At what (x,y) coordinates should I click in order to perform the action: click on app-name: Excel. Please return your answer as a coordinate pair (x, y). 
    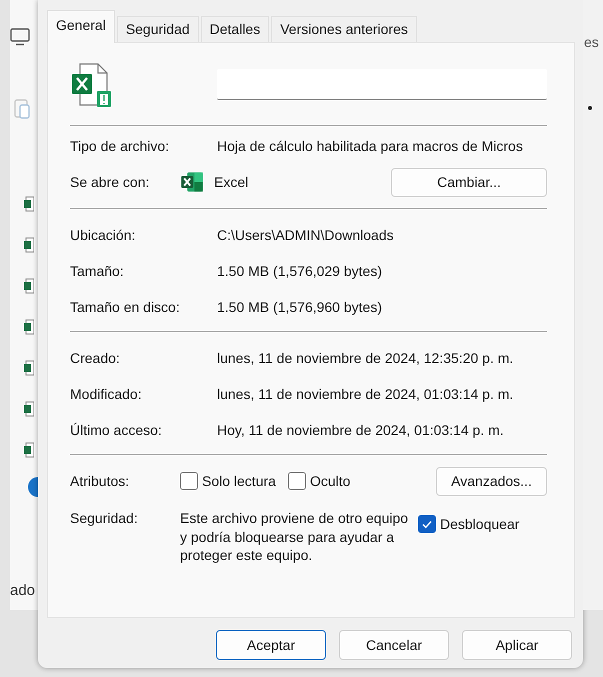
    Looking at the image, I should click on (231, 182).